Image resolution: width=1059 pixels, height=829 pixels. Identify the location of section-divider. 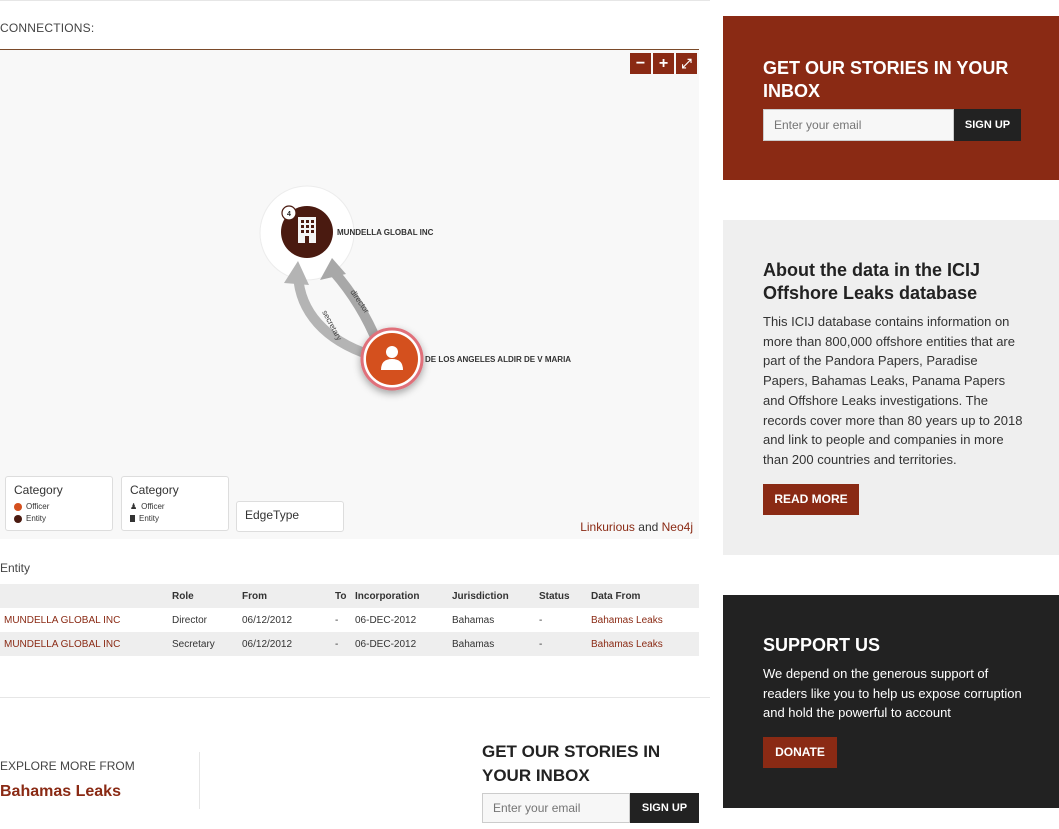
(355, 697).